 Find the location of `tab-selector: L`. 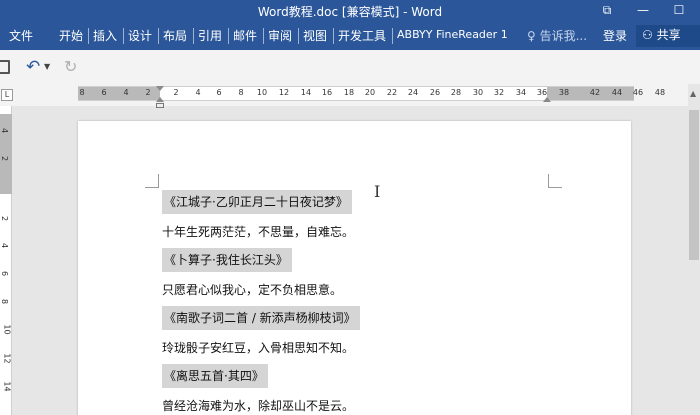

tab-selector: L is located at coordinates (7, 95).